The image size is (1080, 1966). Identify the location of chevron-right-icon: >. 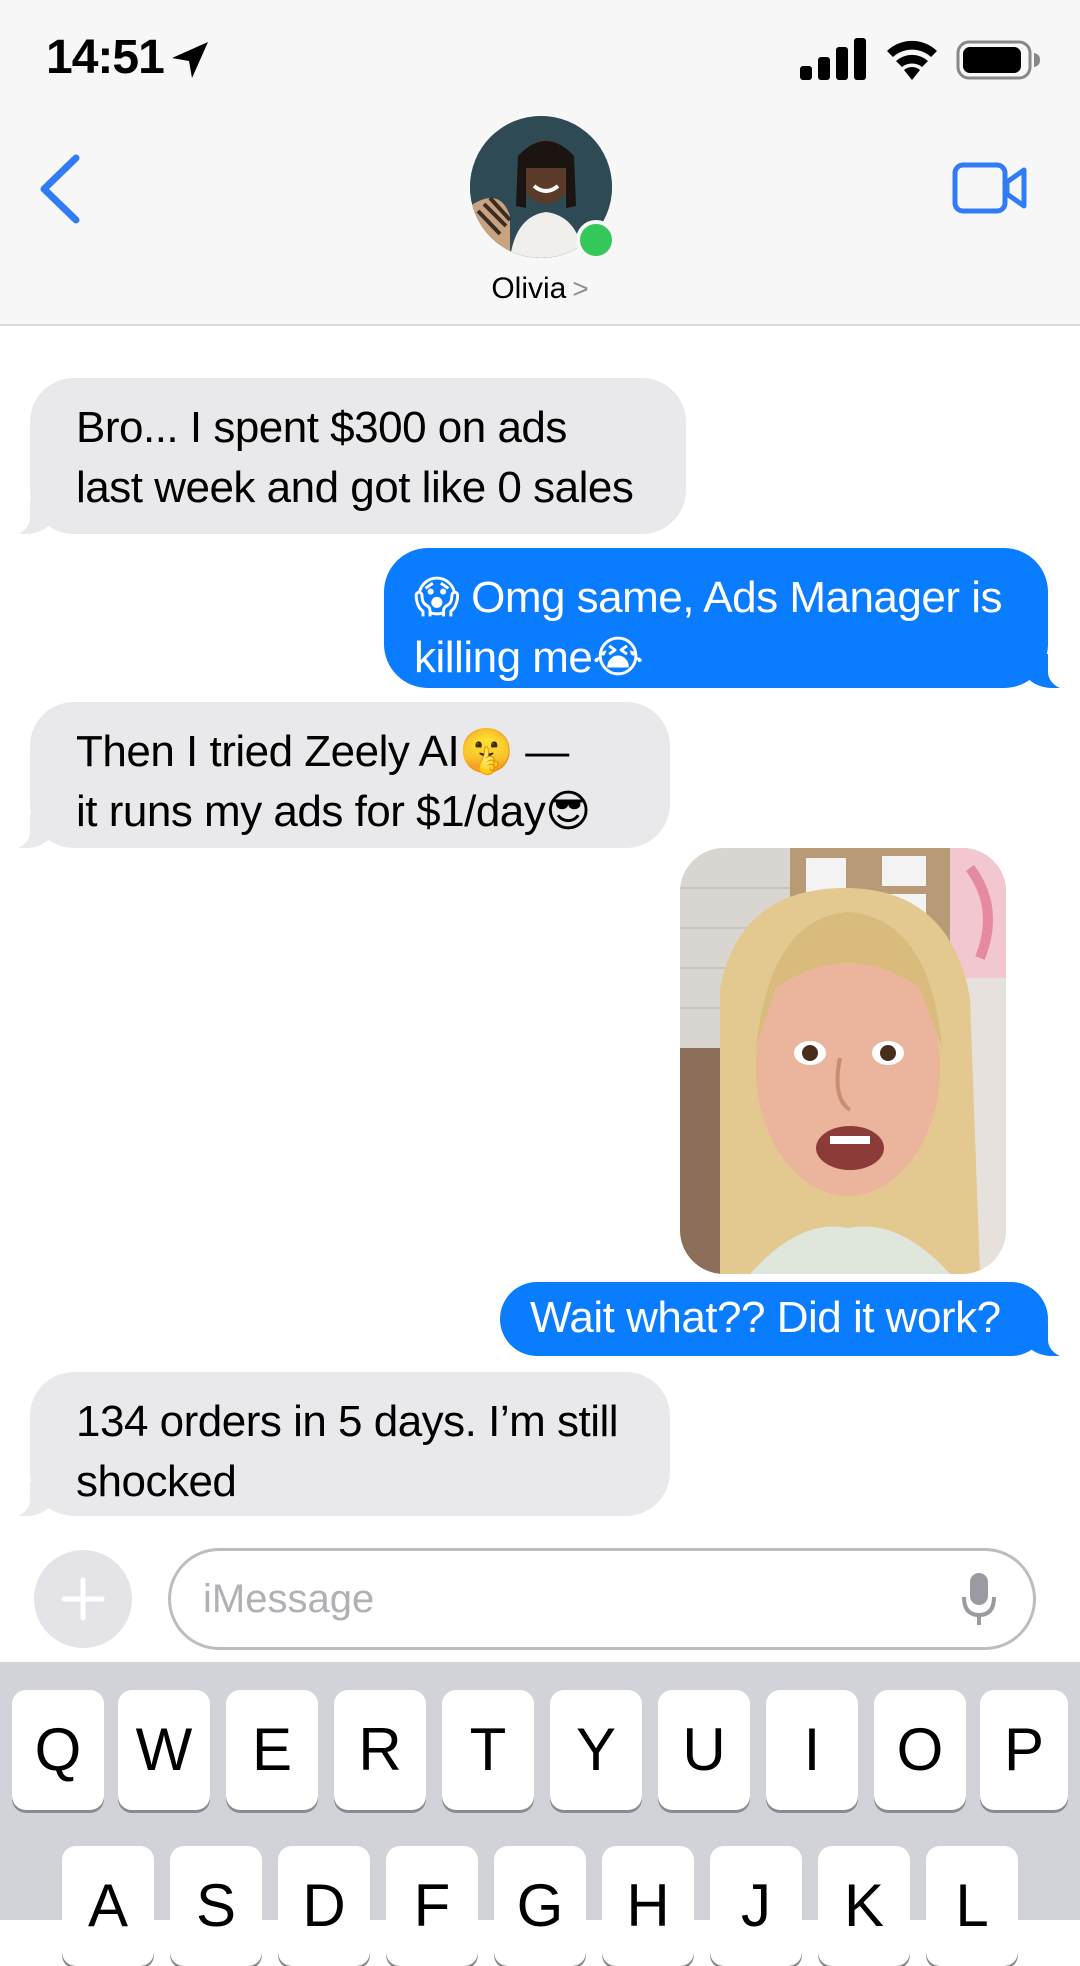
(580, 288).